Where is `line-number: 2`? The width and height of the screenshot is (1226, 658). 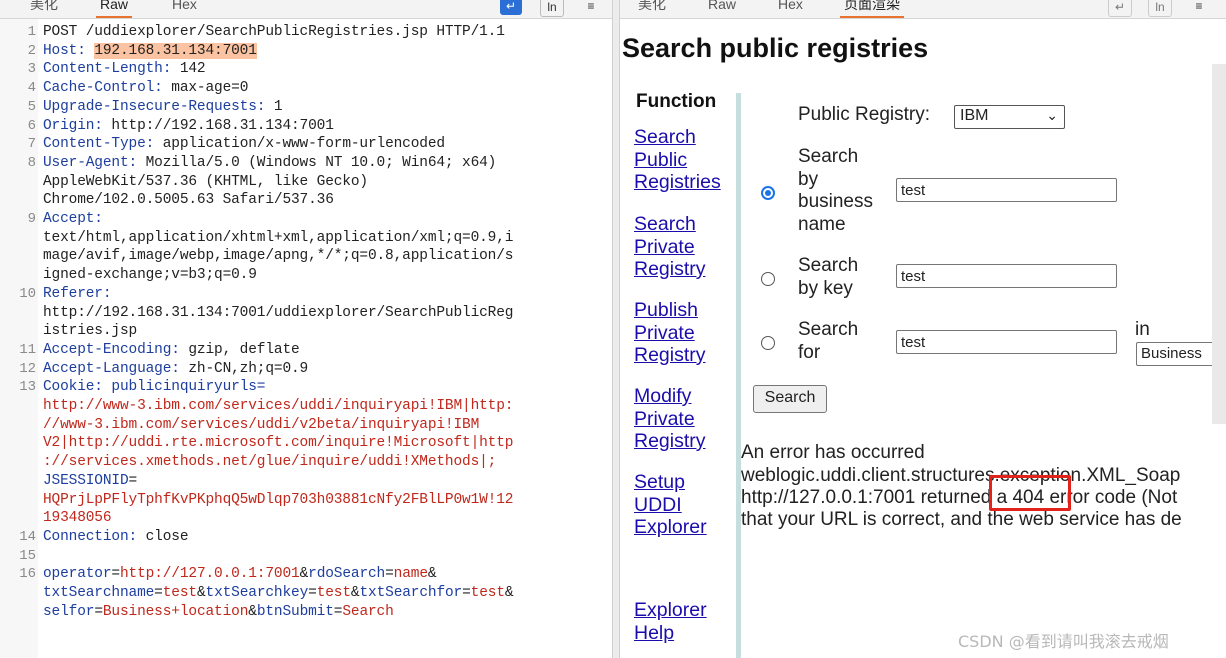 line-number: 2 is located at coordinates (31, 50).